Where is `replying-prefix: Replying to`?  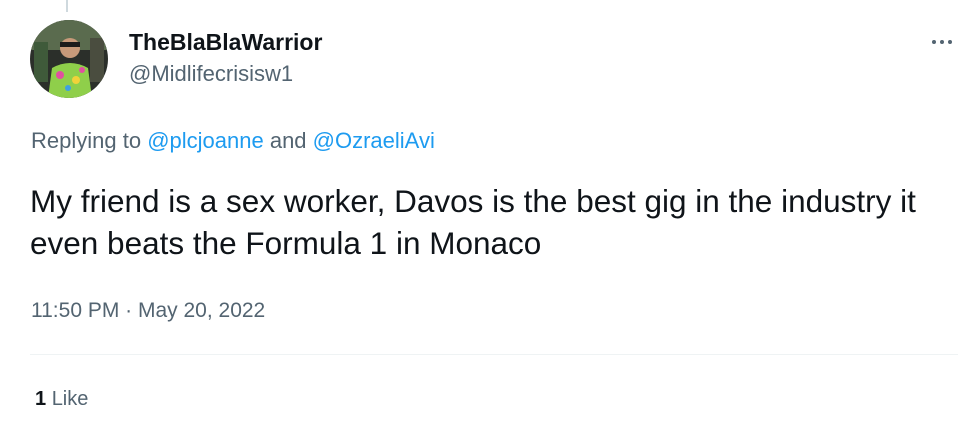
replying-prefix: Replying to is located at coordinates (89, 140).